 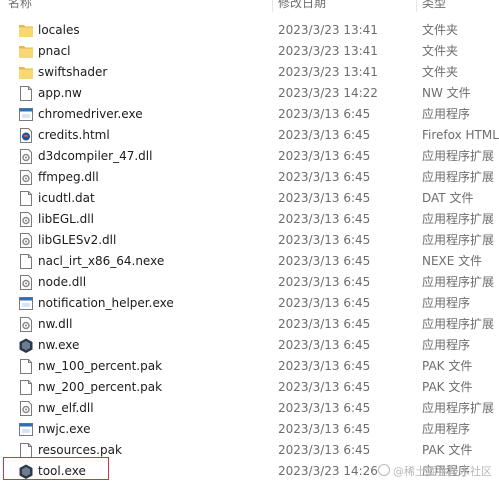 I want to click on file-name: nwjc.exe, so click(x=64, y=429).